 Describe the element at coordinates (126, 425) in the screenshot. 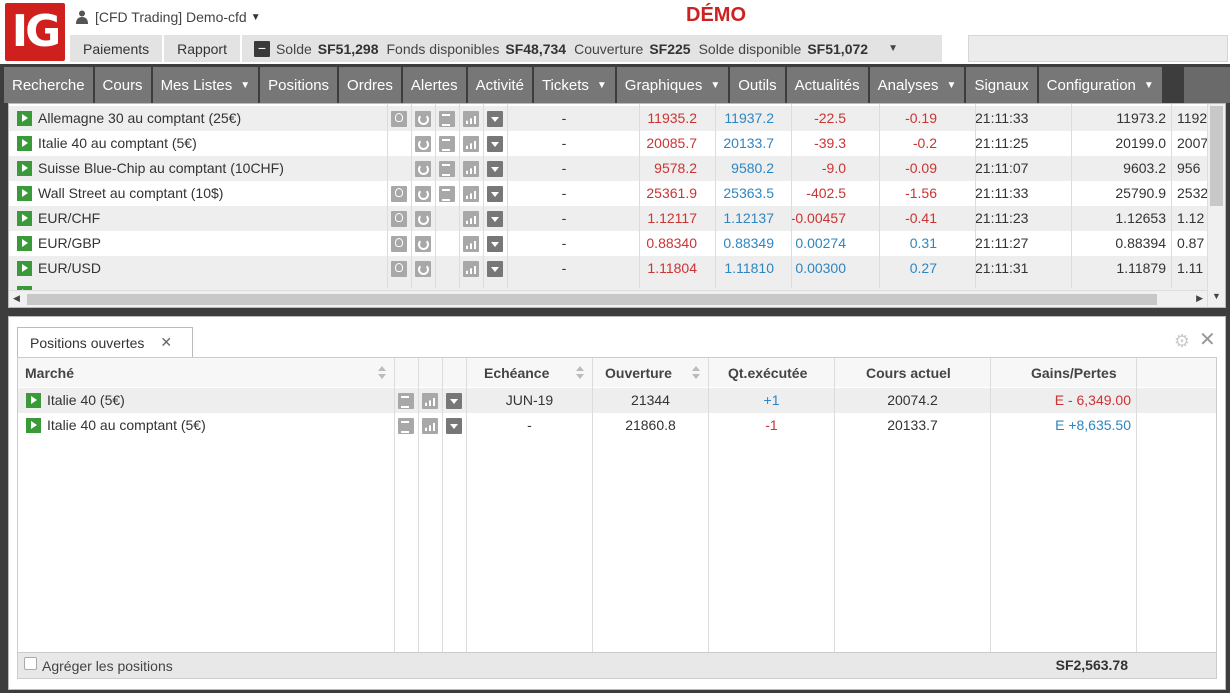

I see `position-market: Italie 40 au comptant (5€)` at that location.